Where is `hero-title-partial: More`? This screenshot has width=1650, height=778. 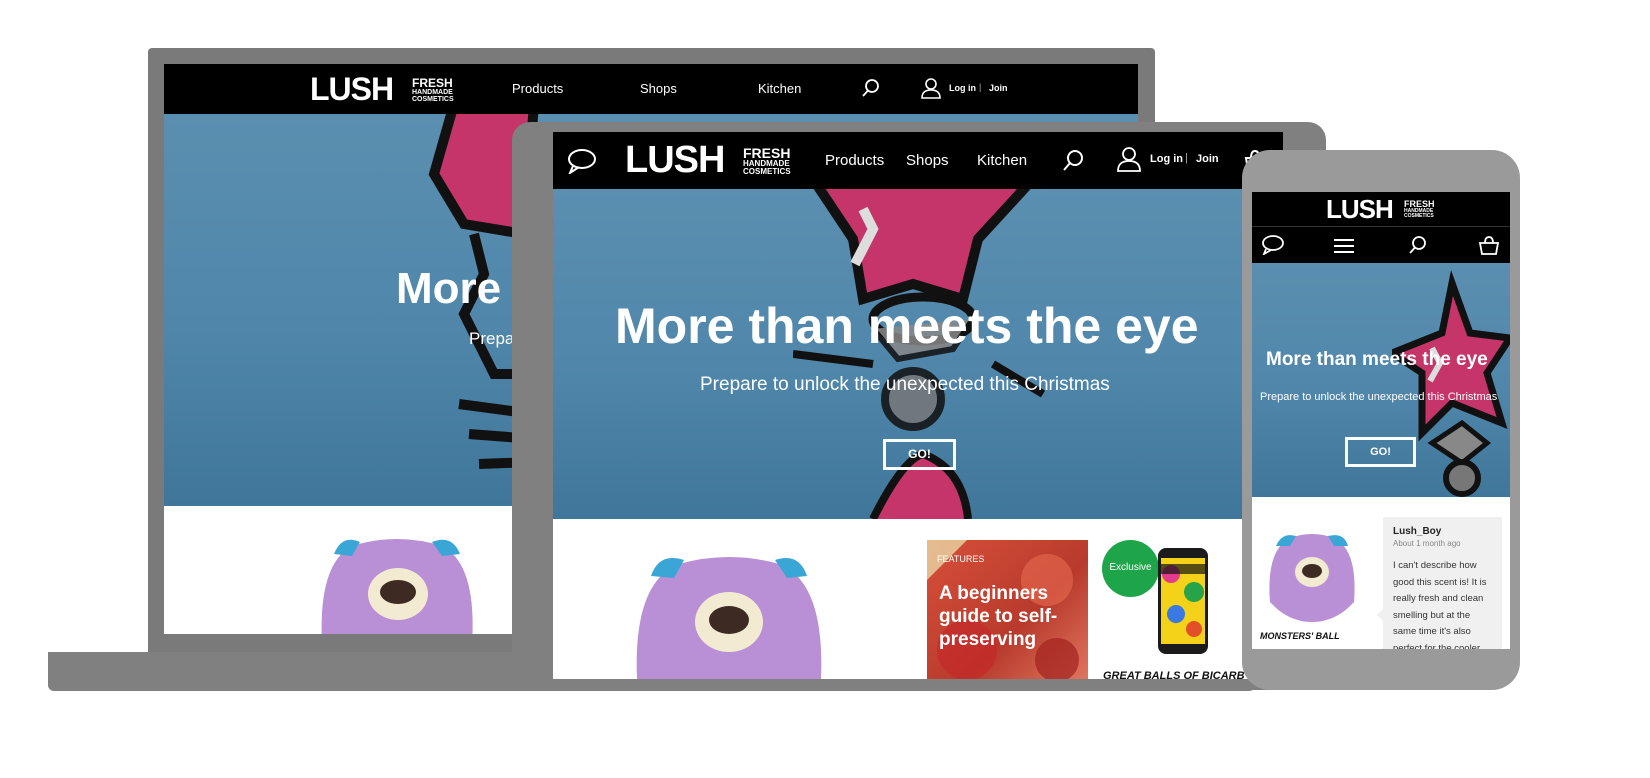 hero-title-partial: More is located at coordinates (449, 288).